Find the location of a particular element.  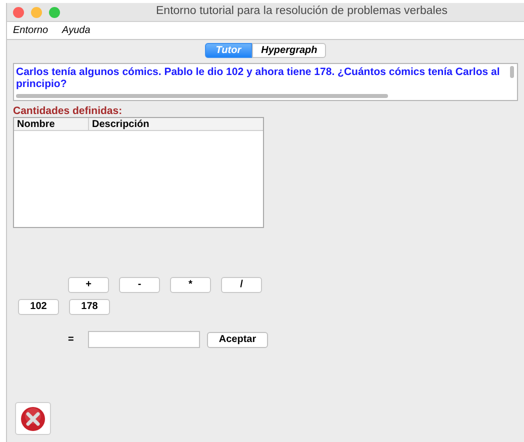

number-button: 102 is located at coordinates (38, 307).